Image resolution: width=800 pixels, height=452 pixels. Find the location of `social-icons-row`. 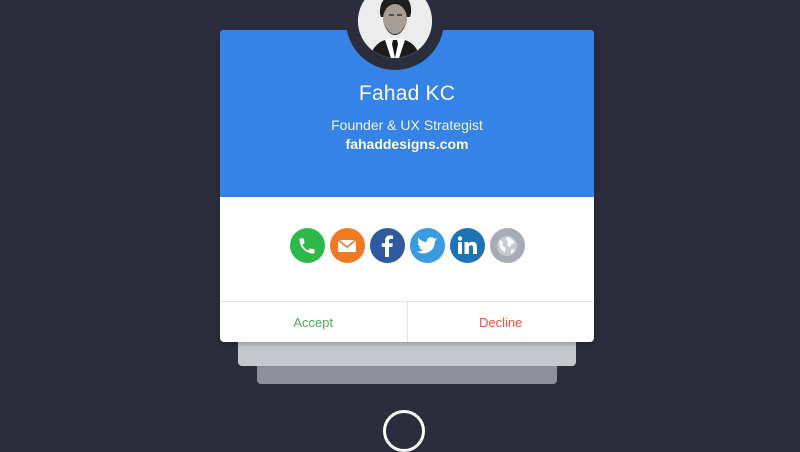

social-icons-row is located at coordinates (407, 247).